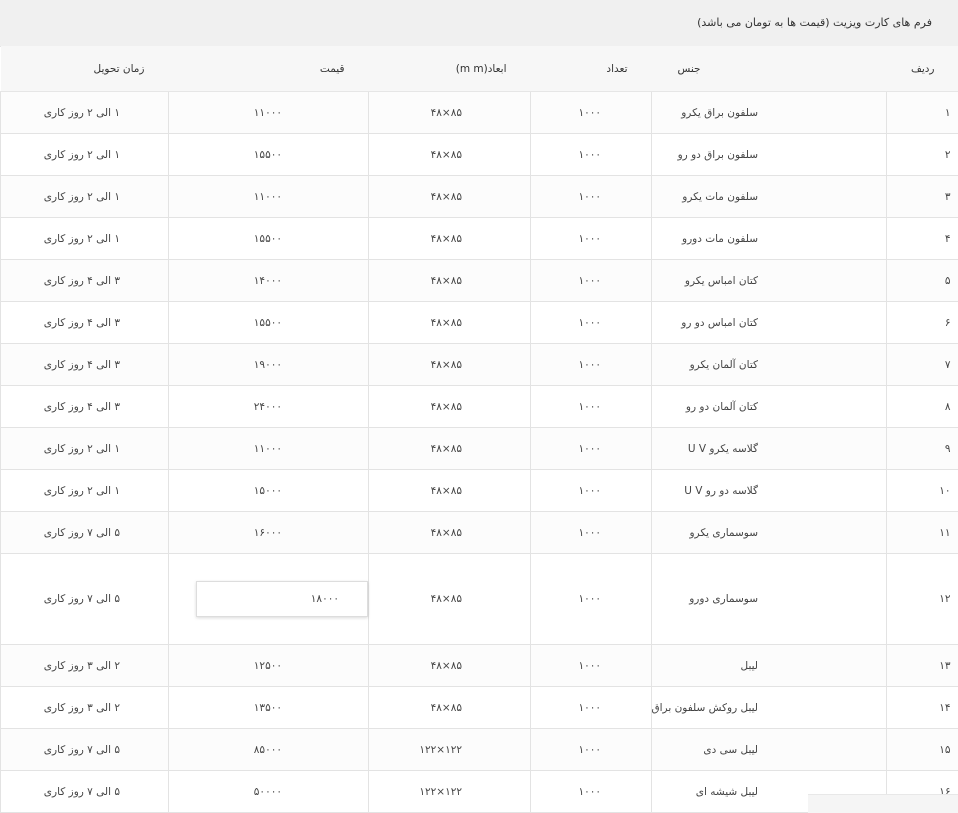 This screenshot has height=813, width=958. Describe the element at coordinates (324, 599) in the screenshot. I see `price-edit-value: ۱۸۰۰۰` at that location.